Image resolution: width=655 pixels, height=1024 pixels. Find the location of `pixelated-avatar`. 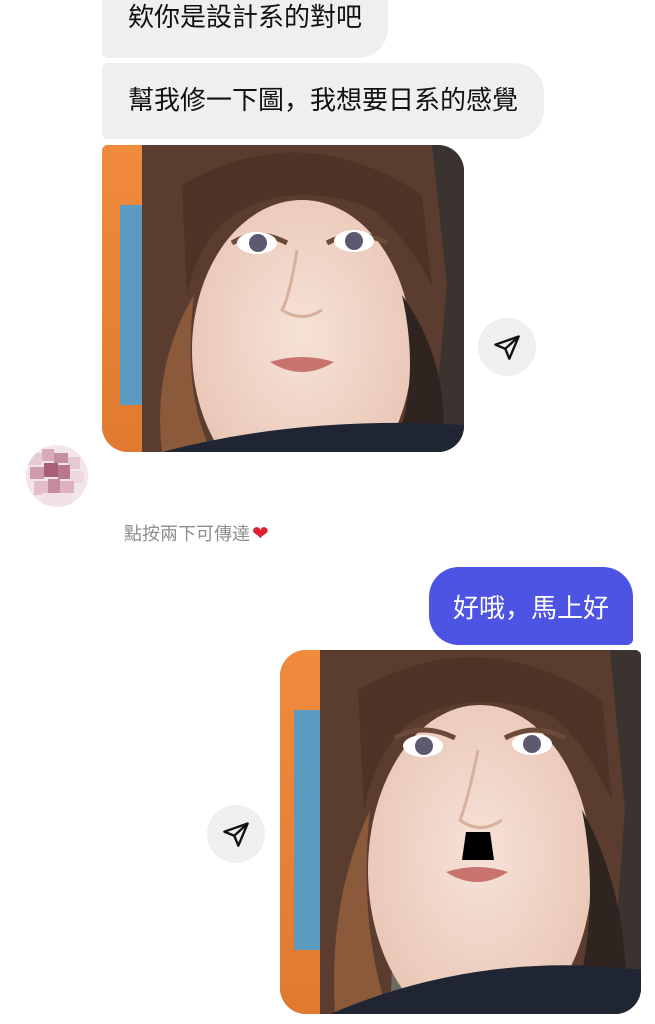

pixelated-avatar is located at coordinates (57, 476).